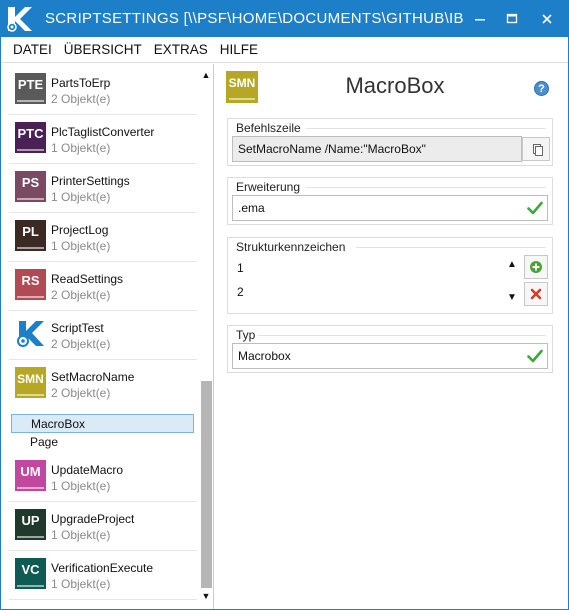 This screenshot has width=569, height=610. Describe the element at coordinates (239, 50) in the screenshot. I see `menu-hilfe: HILFE` at that location.